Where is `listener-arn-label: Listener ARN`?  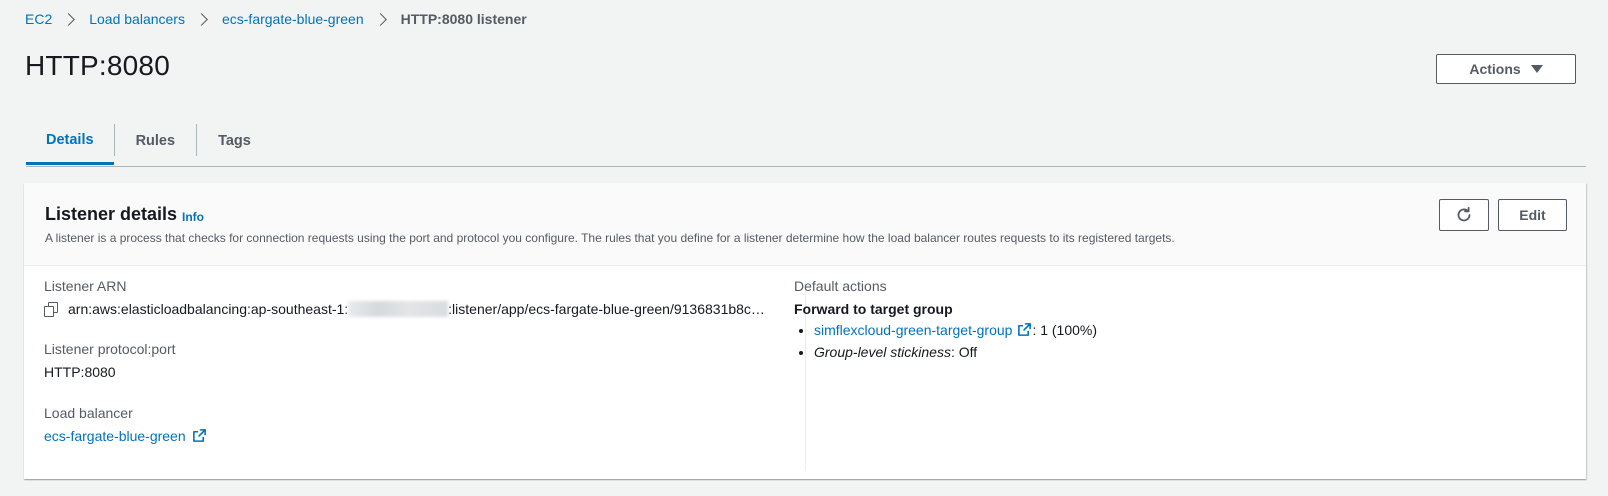 listener-arn-label: Listener ARN is located at coordinates (85, 286).